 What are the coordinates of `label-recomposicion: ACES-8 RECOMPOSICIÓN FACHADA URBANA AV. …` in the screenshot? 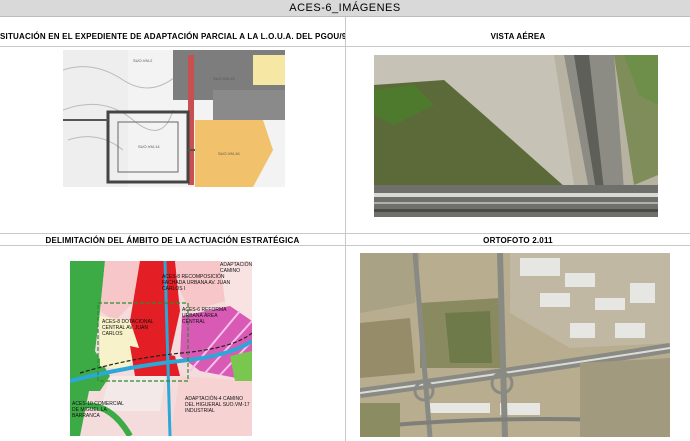 It's located at (196, 283).